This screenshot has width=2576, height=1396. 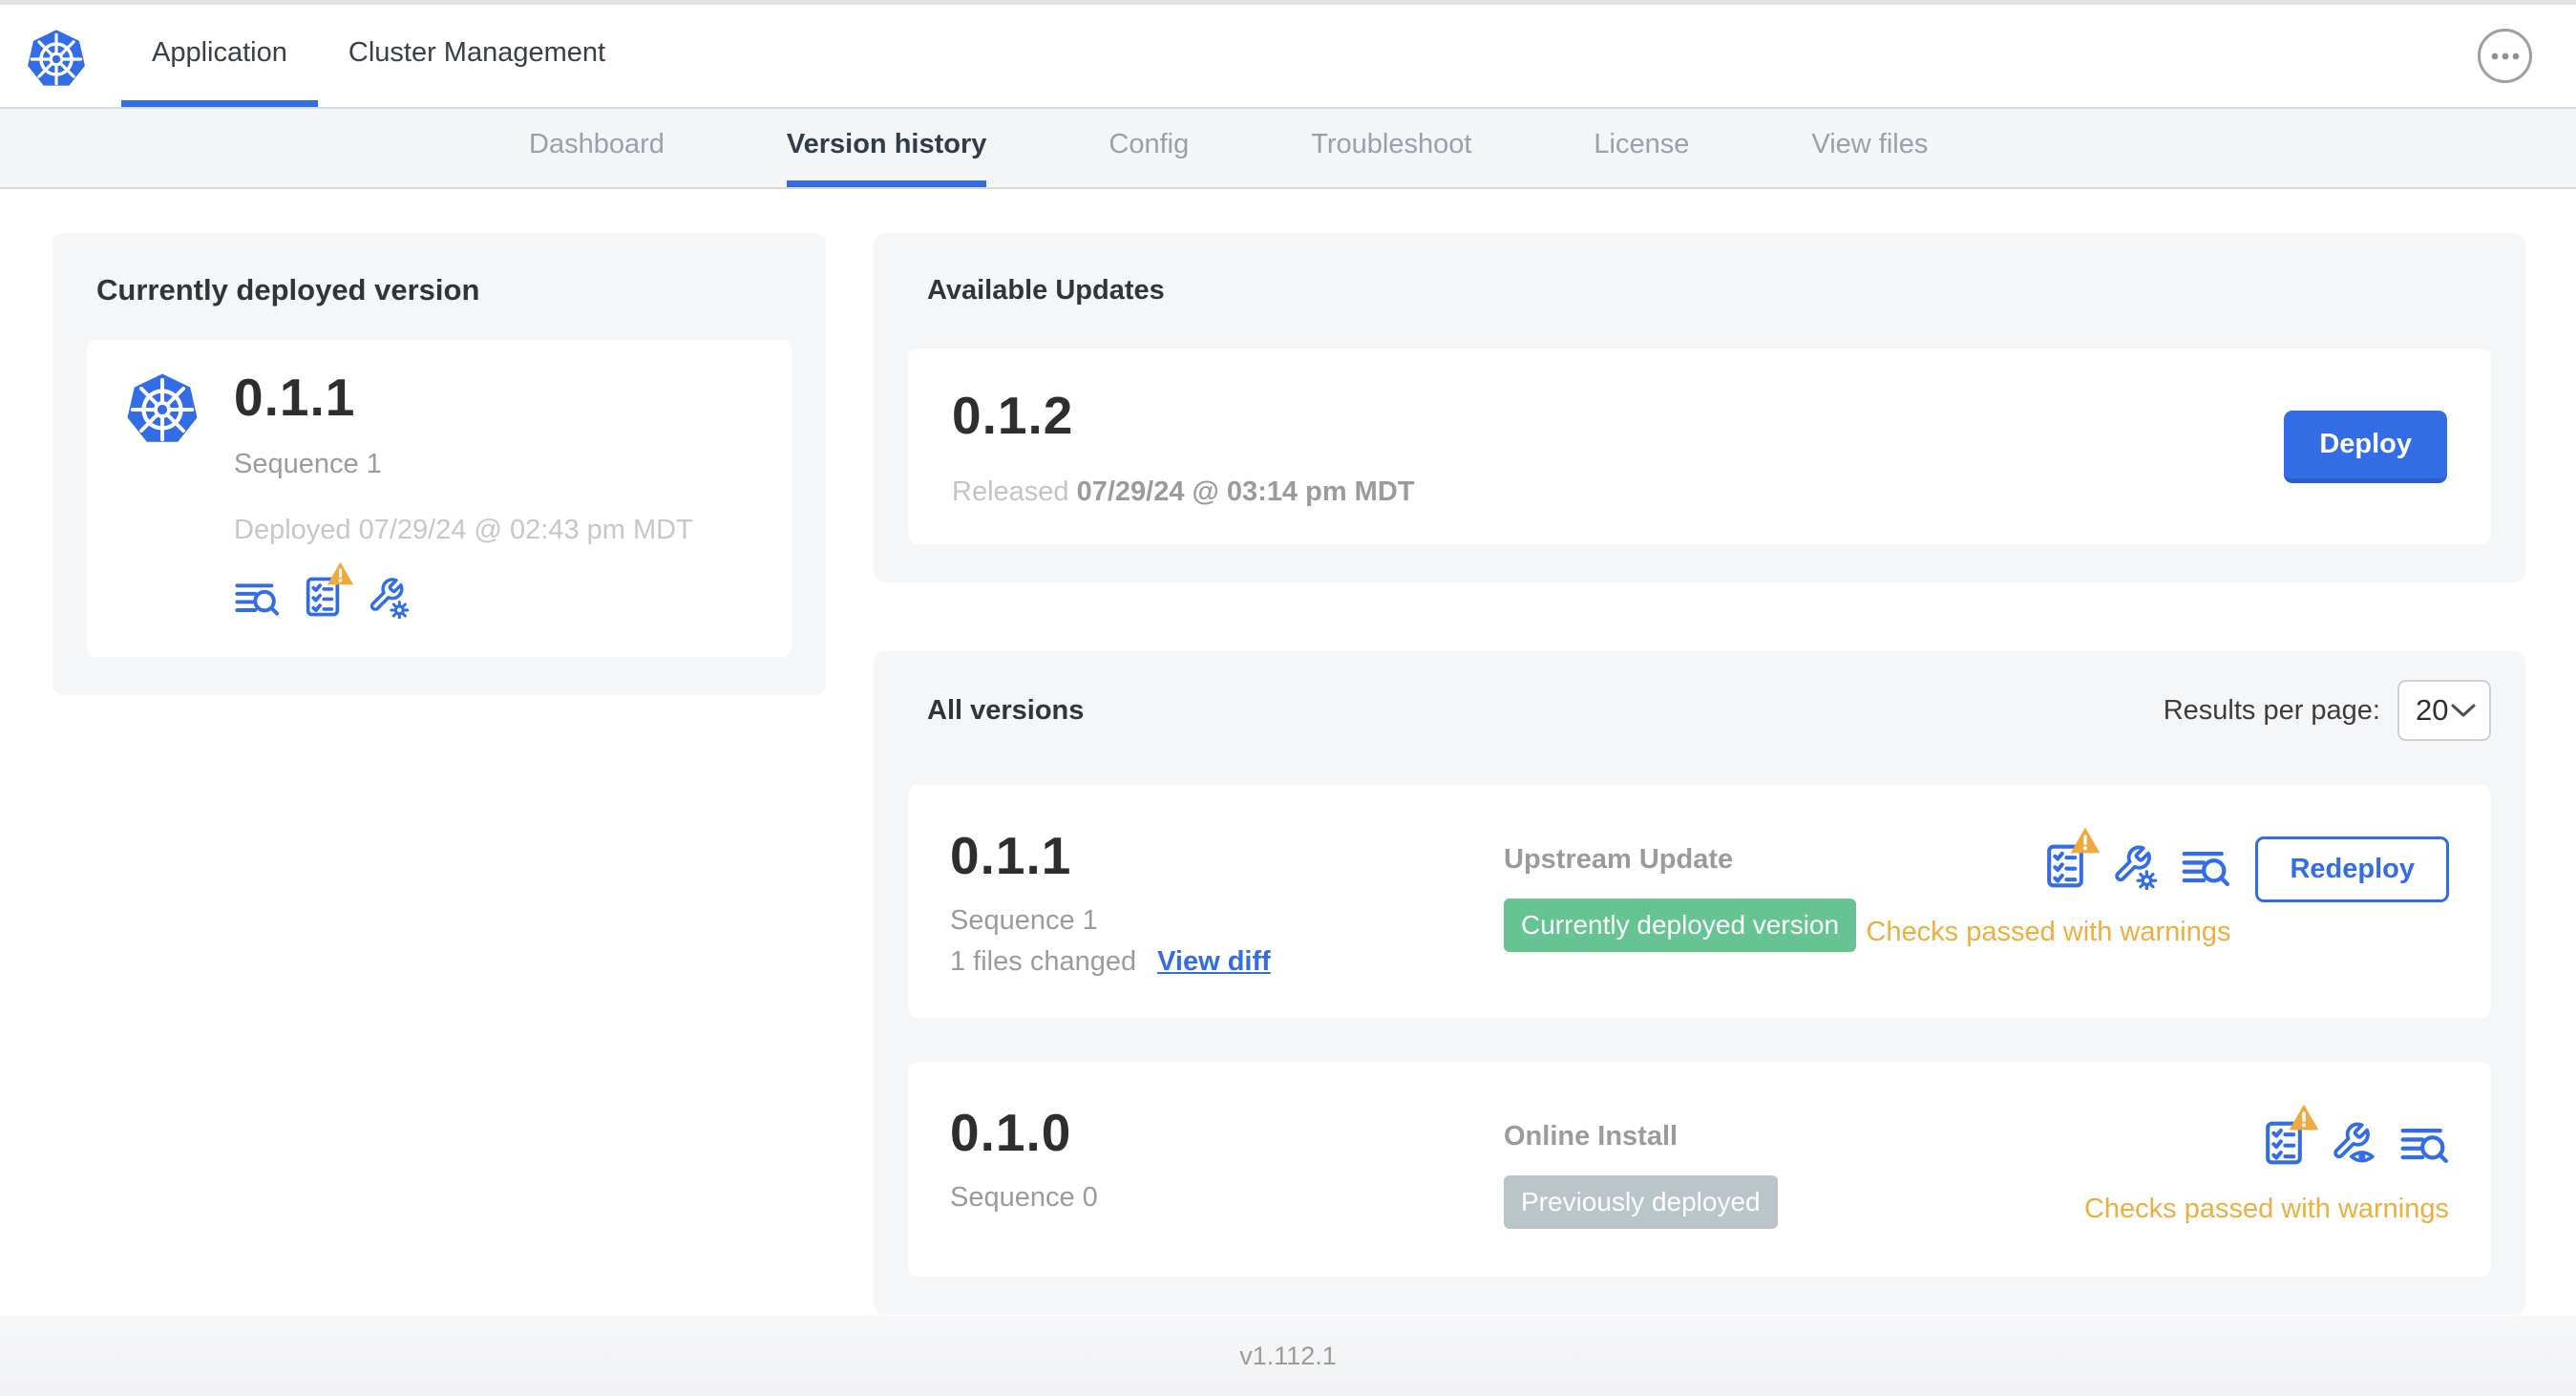 What do you see at coordinates (219, 52) in the screenshot?
I see `header-tab-label: Application` at bounding box center [219, 52].